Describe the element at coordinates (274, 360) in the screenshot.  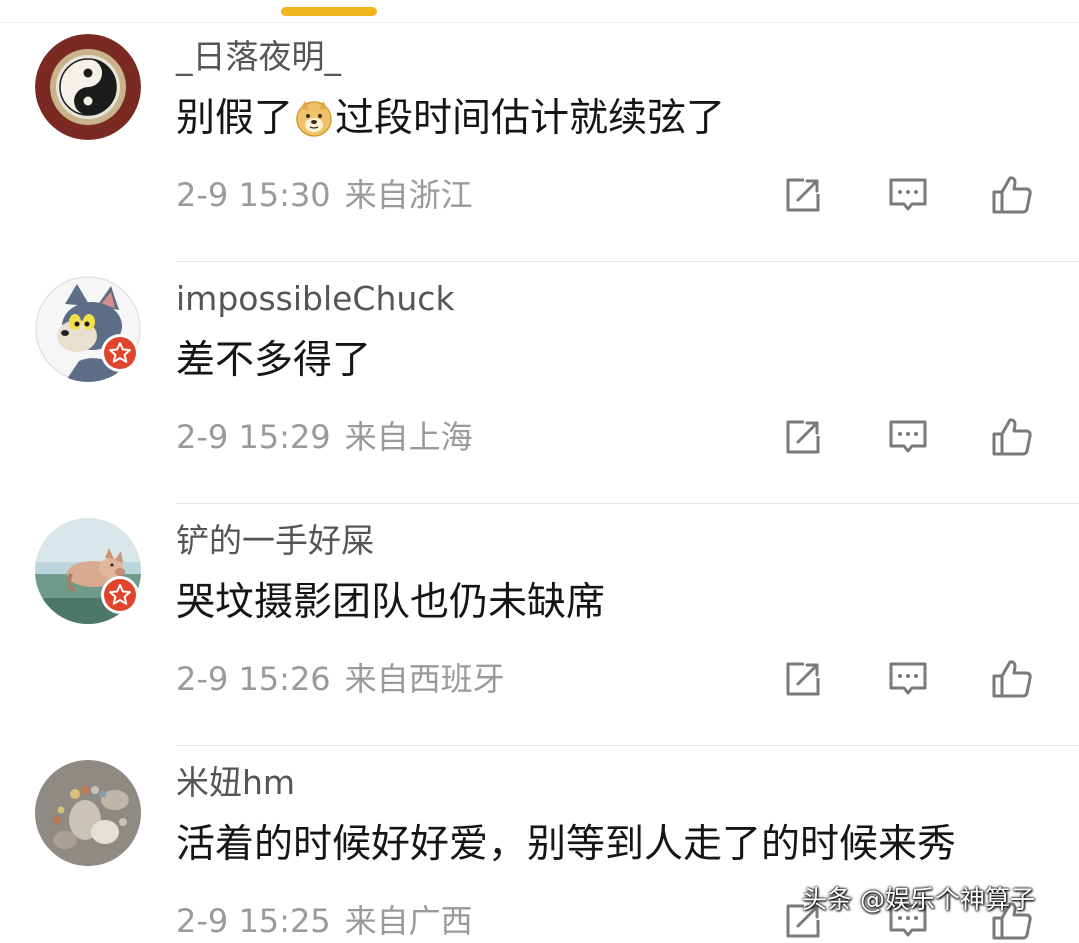
I see `comment-text: 差不多得了` at that location.